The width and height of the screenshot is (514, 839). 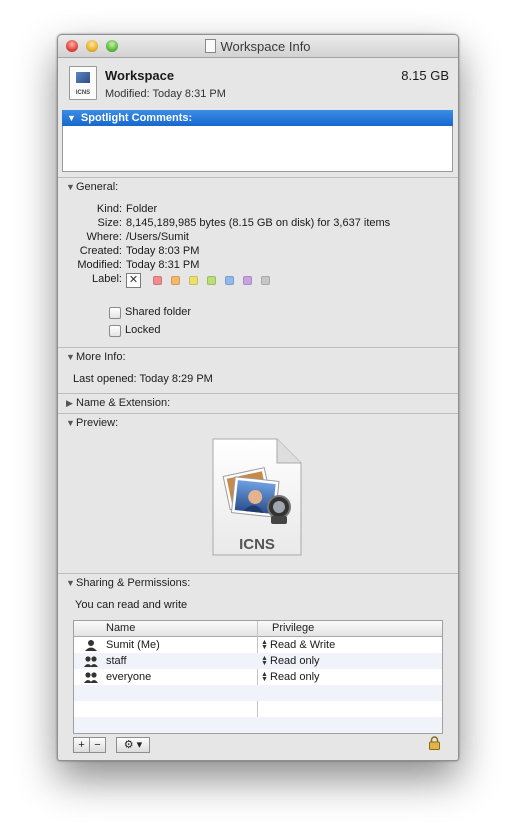 I want to click on general-section-header: ▼General:, so click(x=92, y=187).